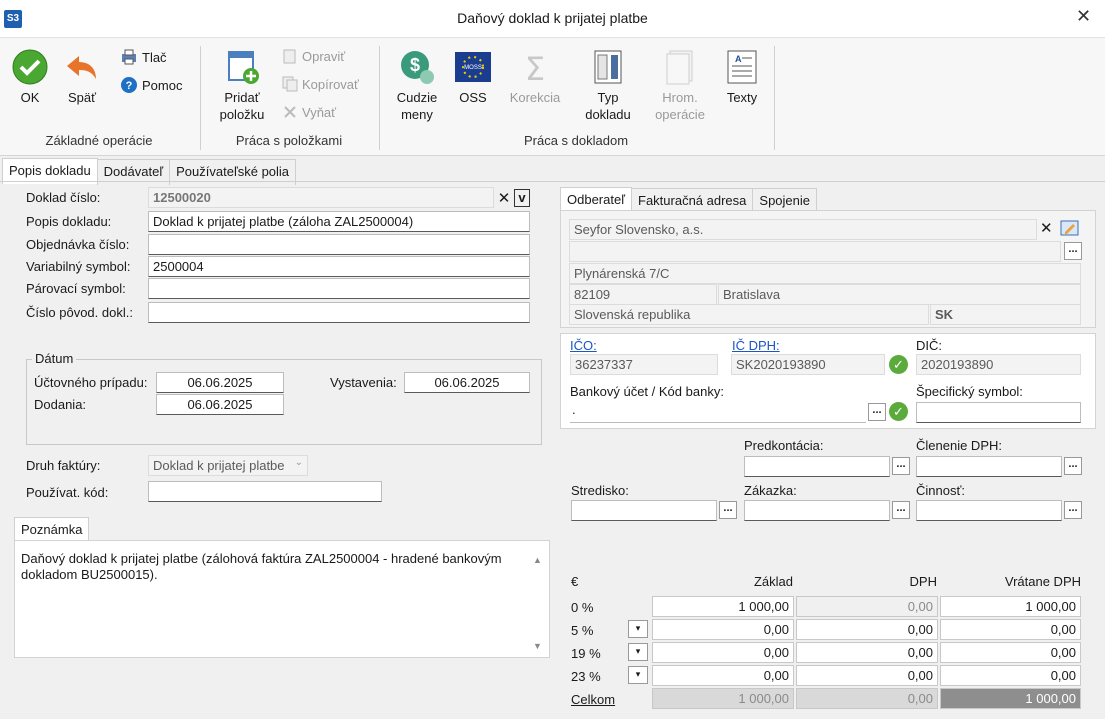  Describe the element at coordinates (537, 646) in the screenshot. I see `scroll-down-icon: ▼` at that location.